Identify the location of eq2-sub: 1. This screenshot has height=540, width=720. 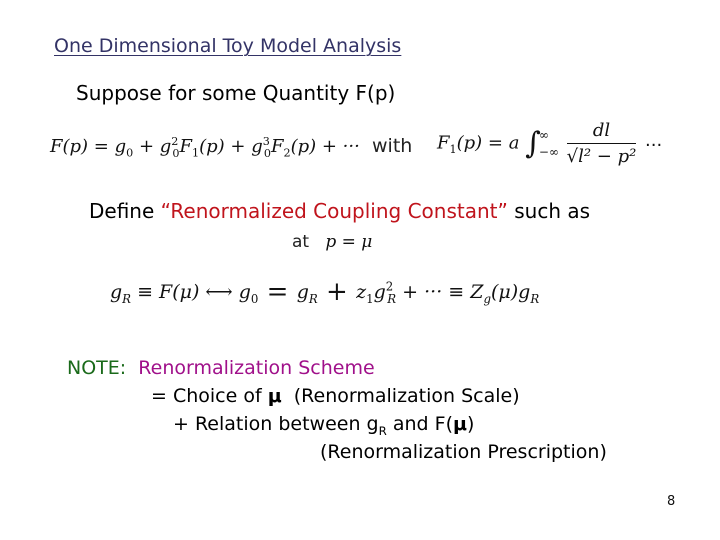
(453, 150).